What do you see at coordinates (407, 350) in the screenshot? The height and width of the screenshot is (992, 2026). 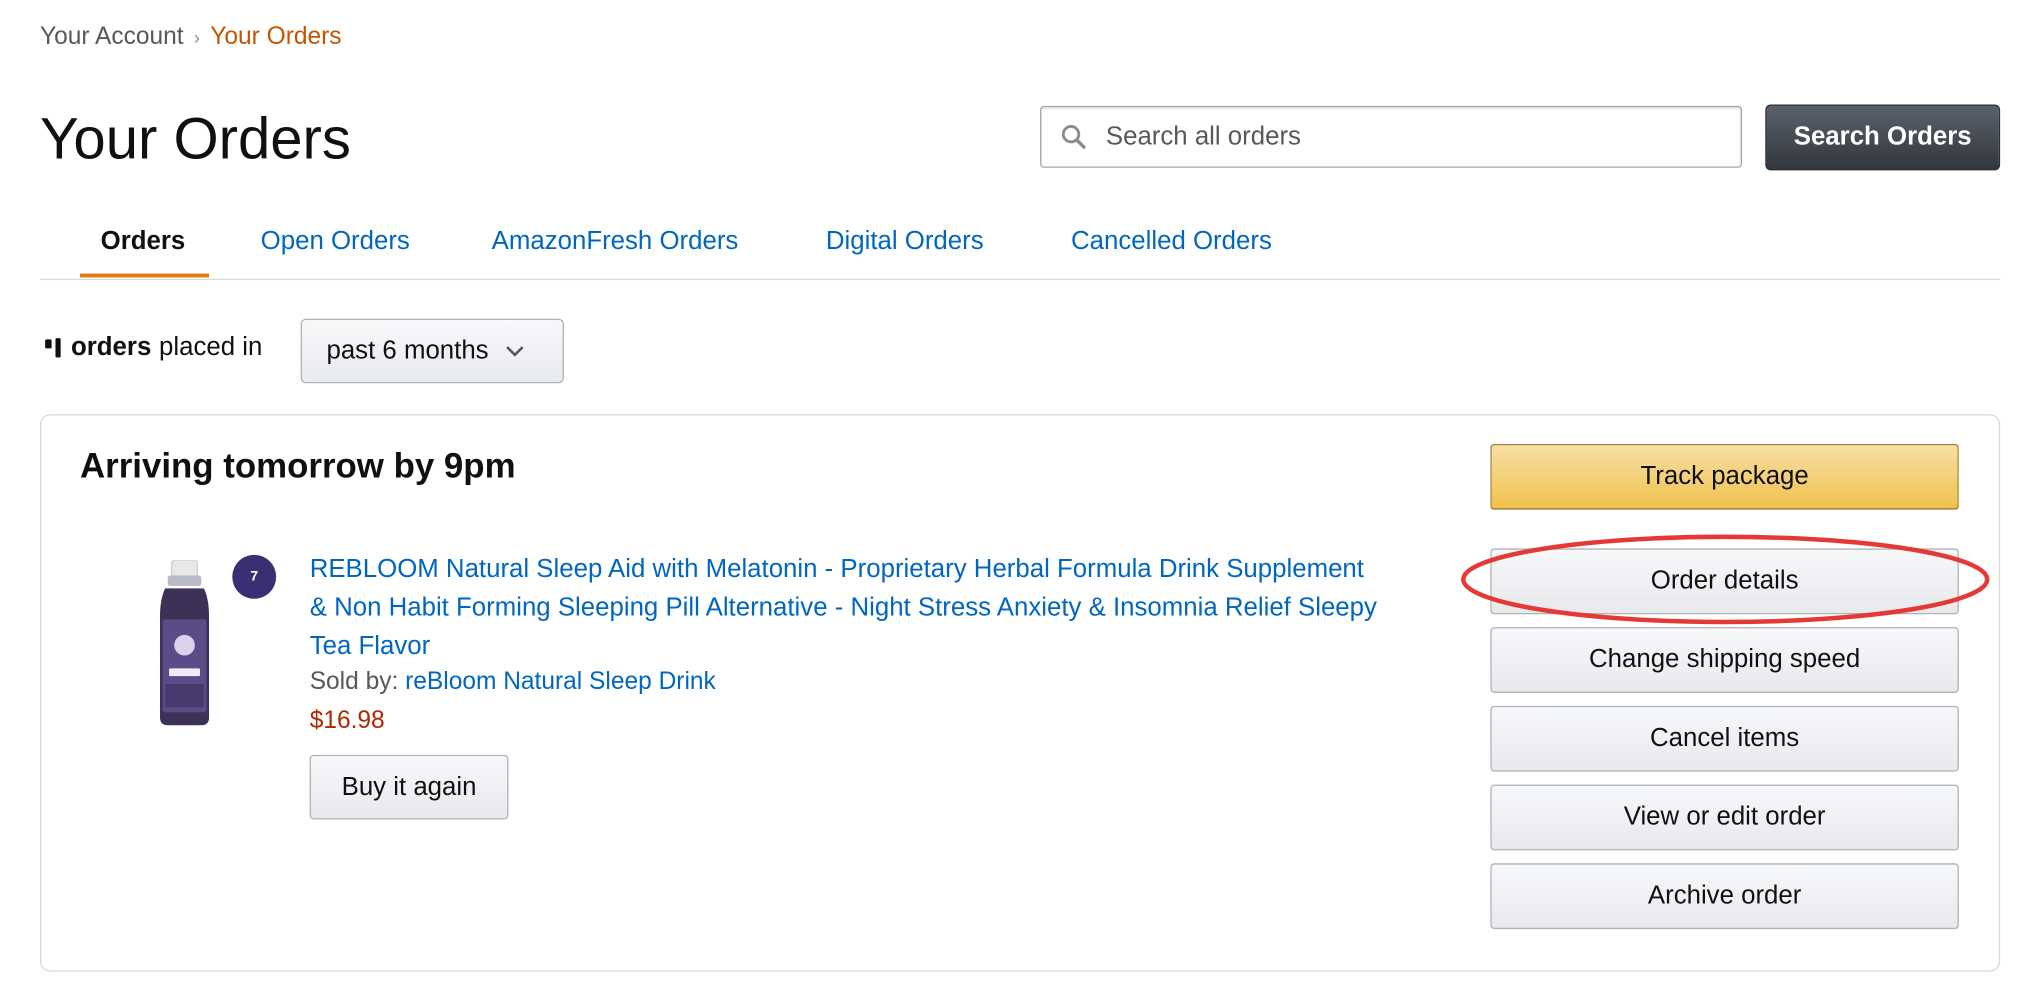 I see `time-period-value: past 6 months` at bounding box center [407, 350].